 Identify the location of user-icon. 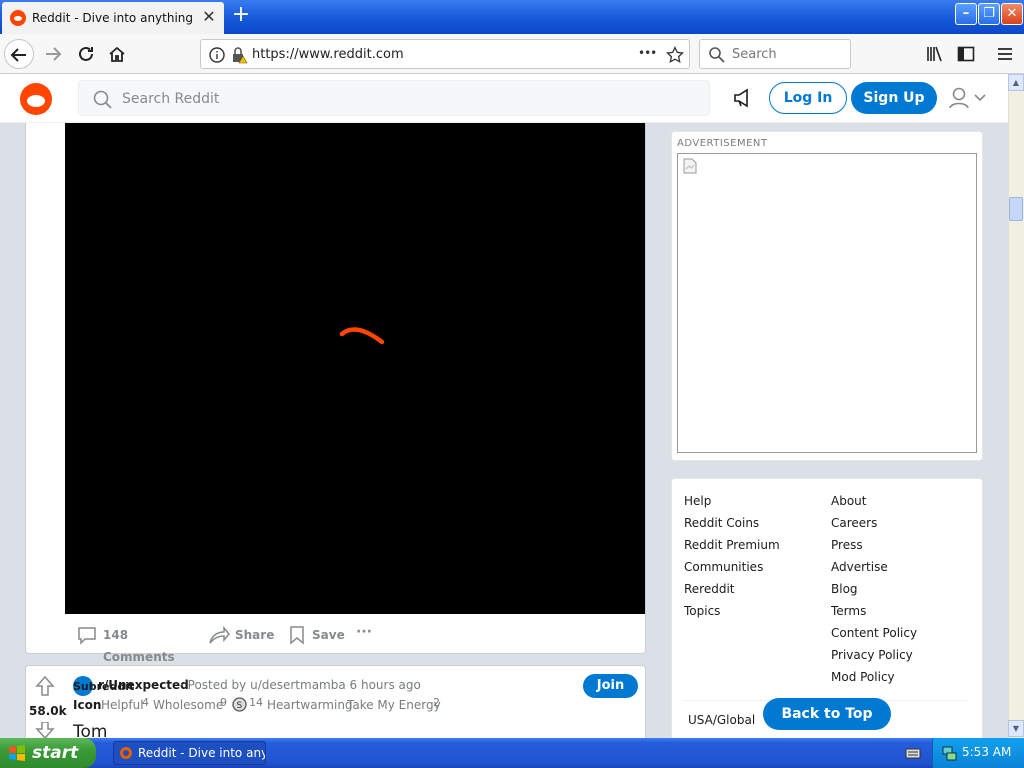
(959, 98).